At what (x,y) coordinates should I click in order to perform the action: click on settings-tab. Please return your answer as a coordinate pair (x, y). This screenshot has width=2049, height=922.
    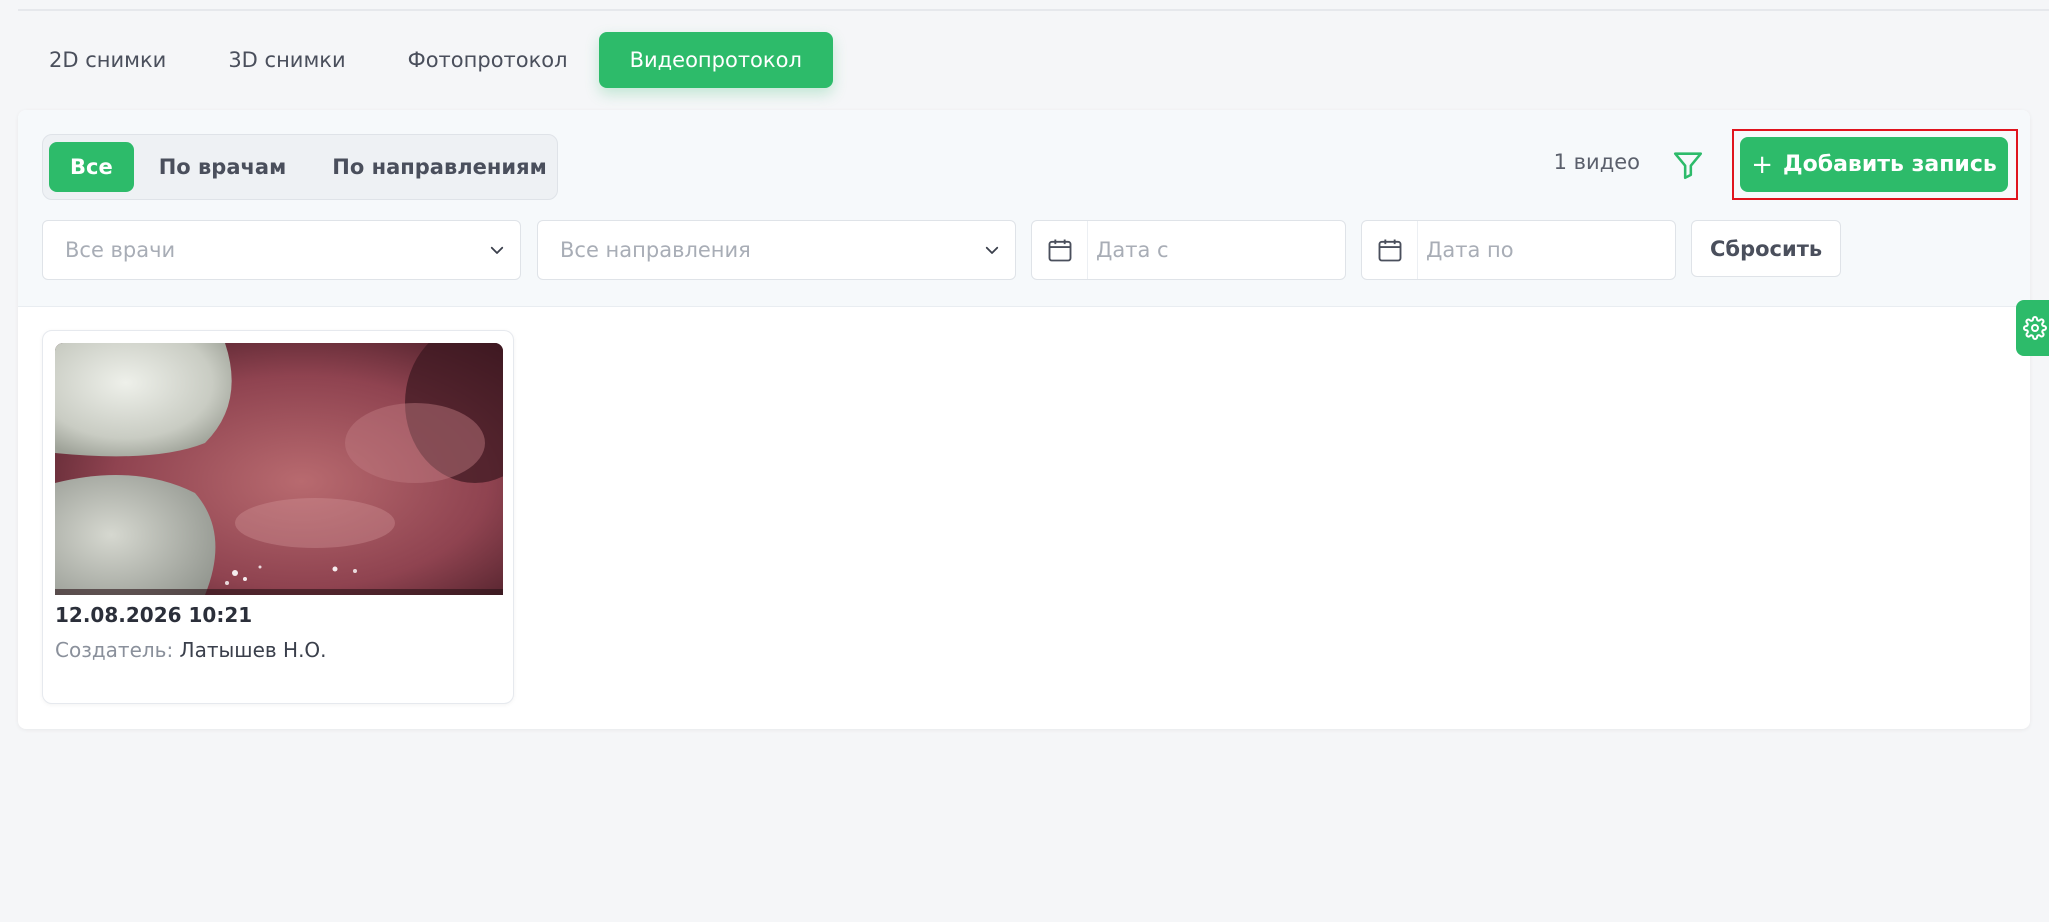
    Looking at the image, I should click on (2032, 328).